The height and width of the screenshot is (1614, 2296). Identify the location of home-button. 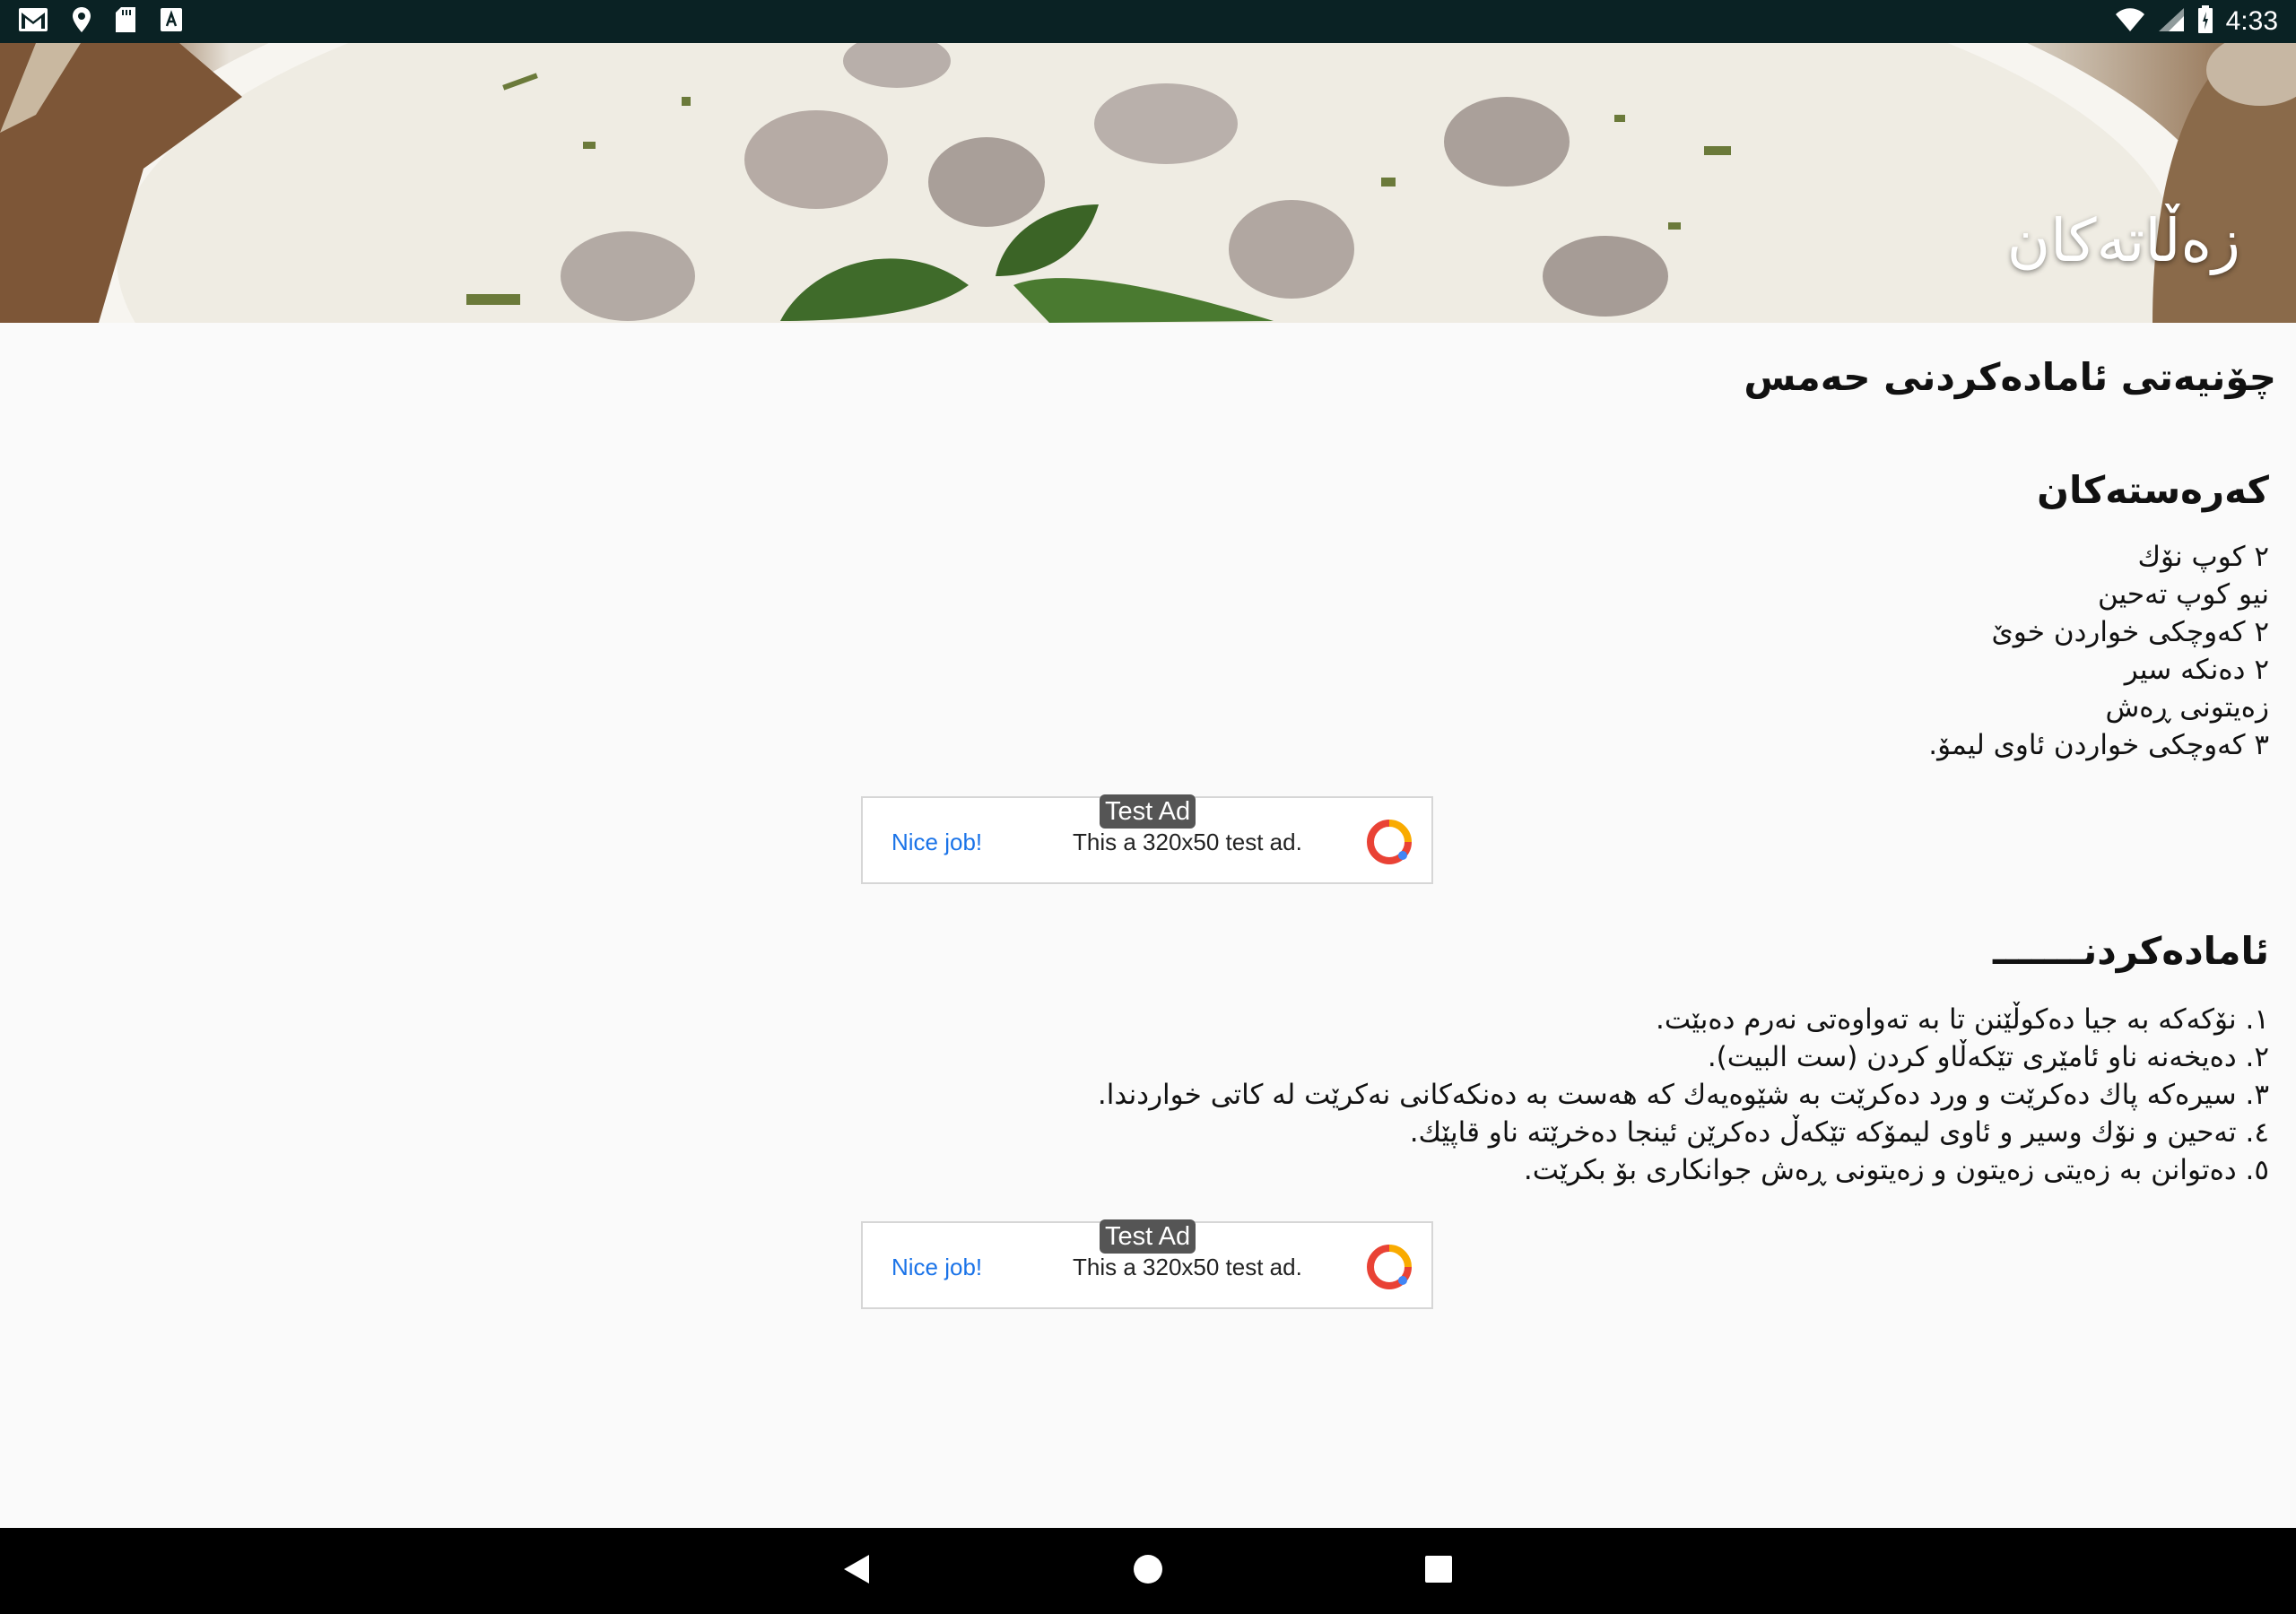
(1148, 1571).